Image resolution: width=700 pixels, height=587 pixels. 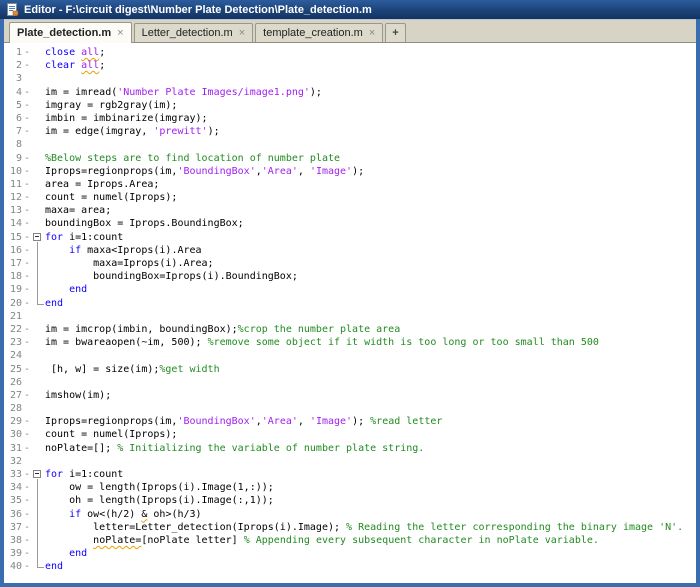 I want to click on line-number: 26, so click(x=13, y=382).